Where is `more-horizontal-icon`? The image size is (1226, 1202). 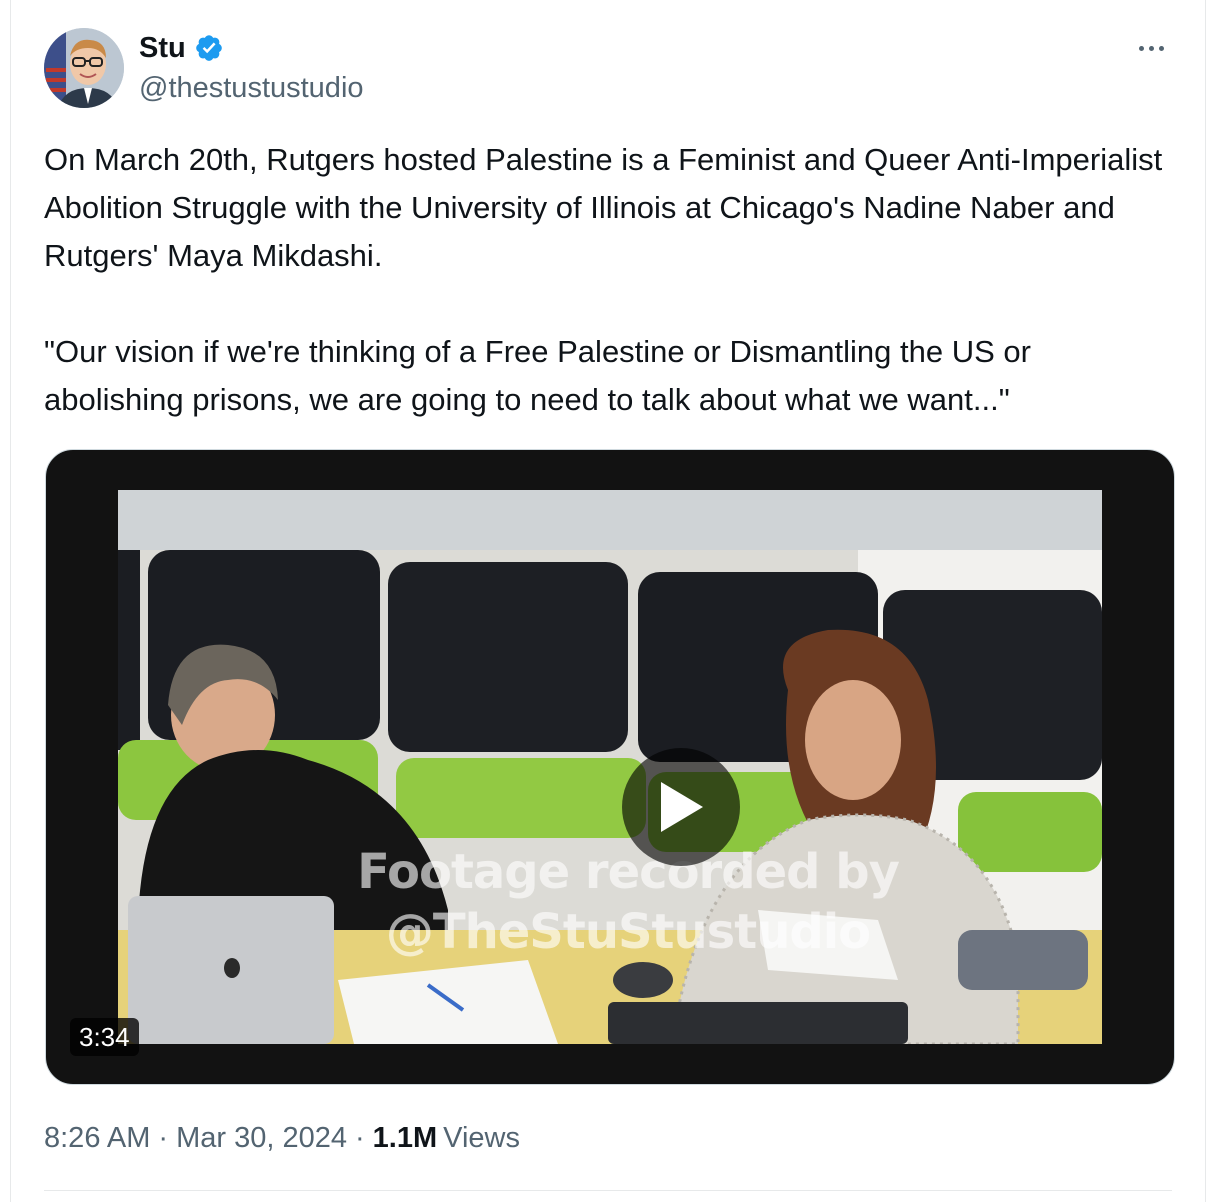
more-horizontal-icon is located at coordinates (1141, 48).